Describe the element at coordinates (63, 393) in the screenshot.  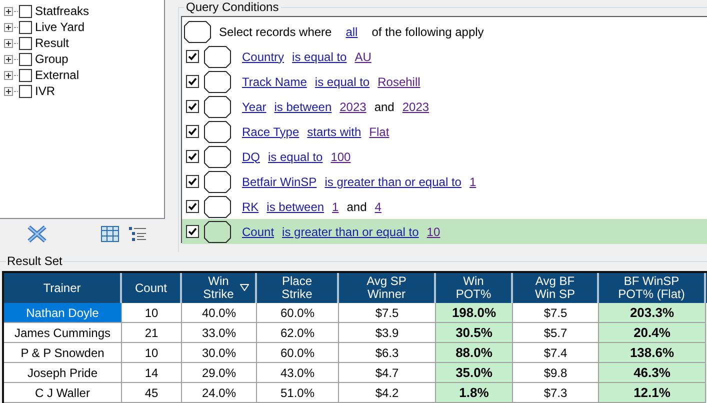
I see `table-cell: C J Waller` at that location.